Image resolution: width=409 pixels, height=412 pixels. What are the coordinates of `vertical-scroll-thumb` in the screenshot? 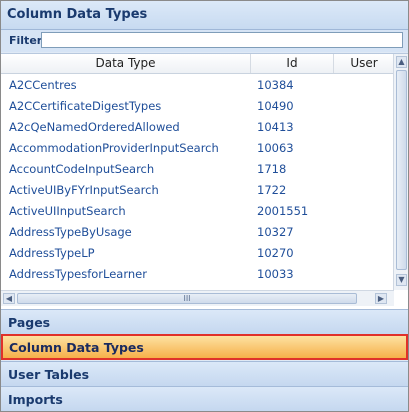 It's located at (401, 170).